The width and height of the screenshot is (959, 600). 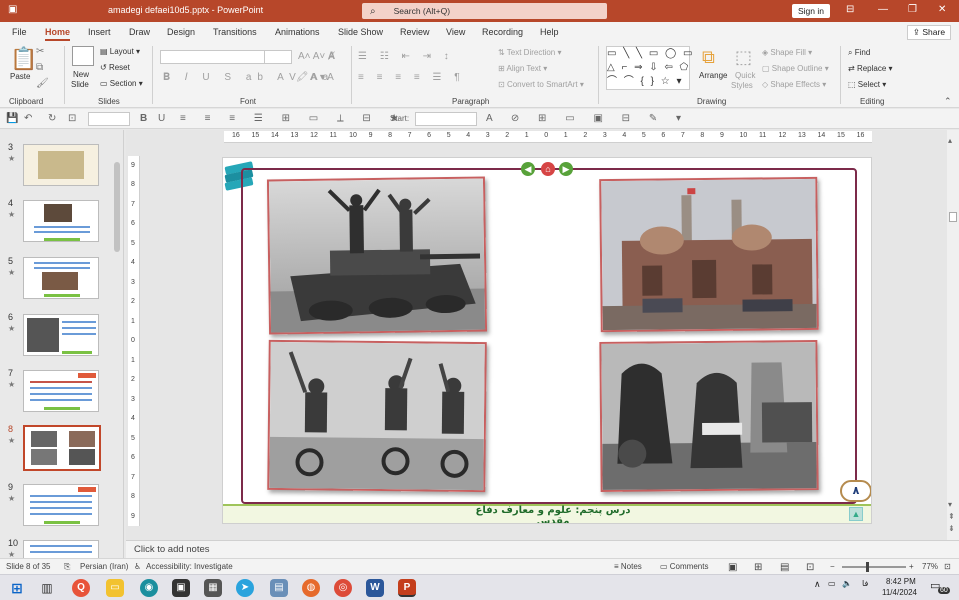 I want to click on save-icon: 💾, so click(x=12, y=118).